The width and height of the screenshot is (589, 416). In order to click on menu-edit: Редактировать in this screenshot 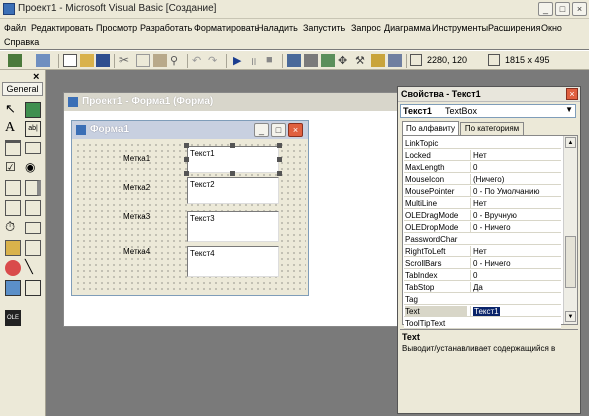, I will do `click(62, 28)`.